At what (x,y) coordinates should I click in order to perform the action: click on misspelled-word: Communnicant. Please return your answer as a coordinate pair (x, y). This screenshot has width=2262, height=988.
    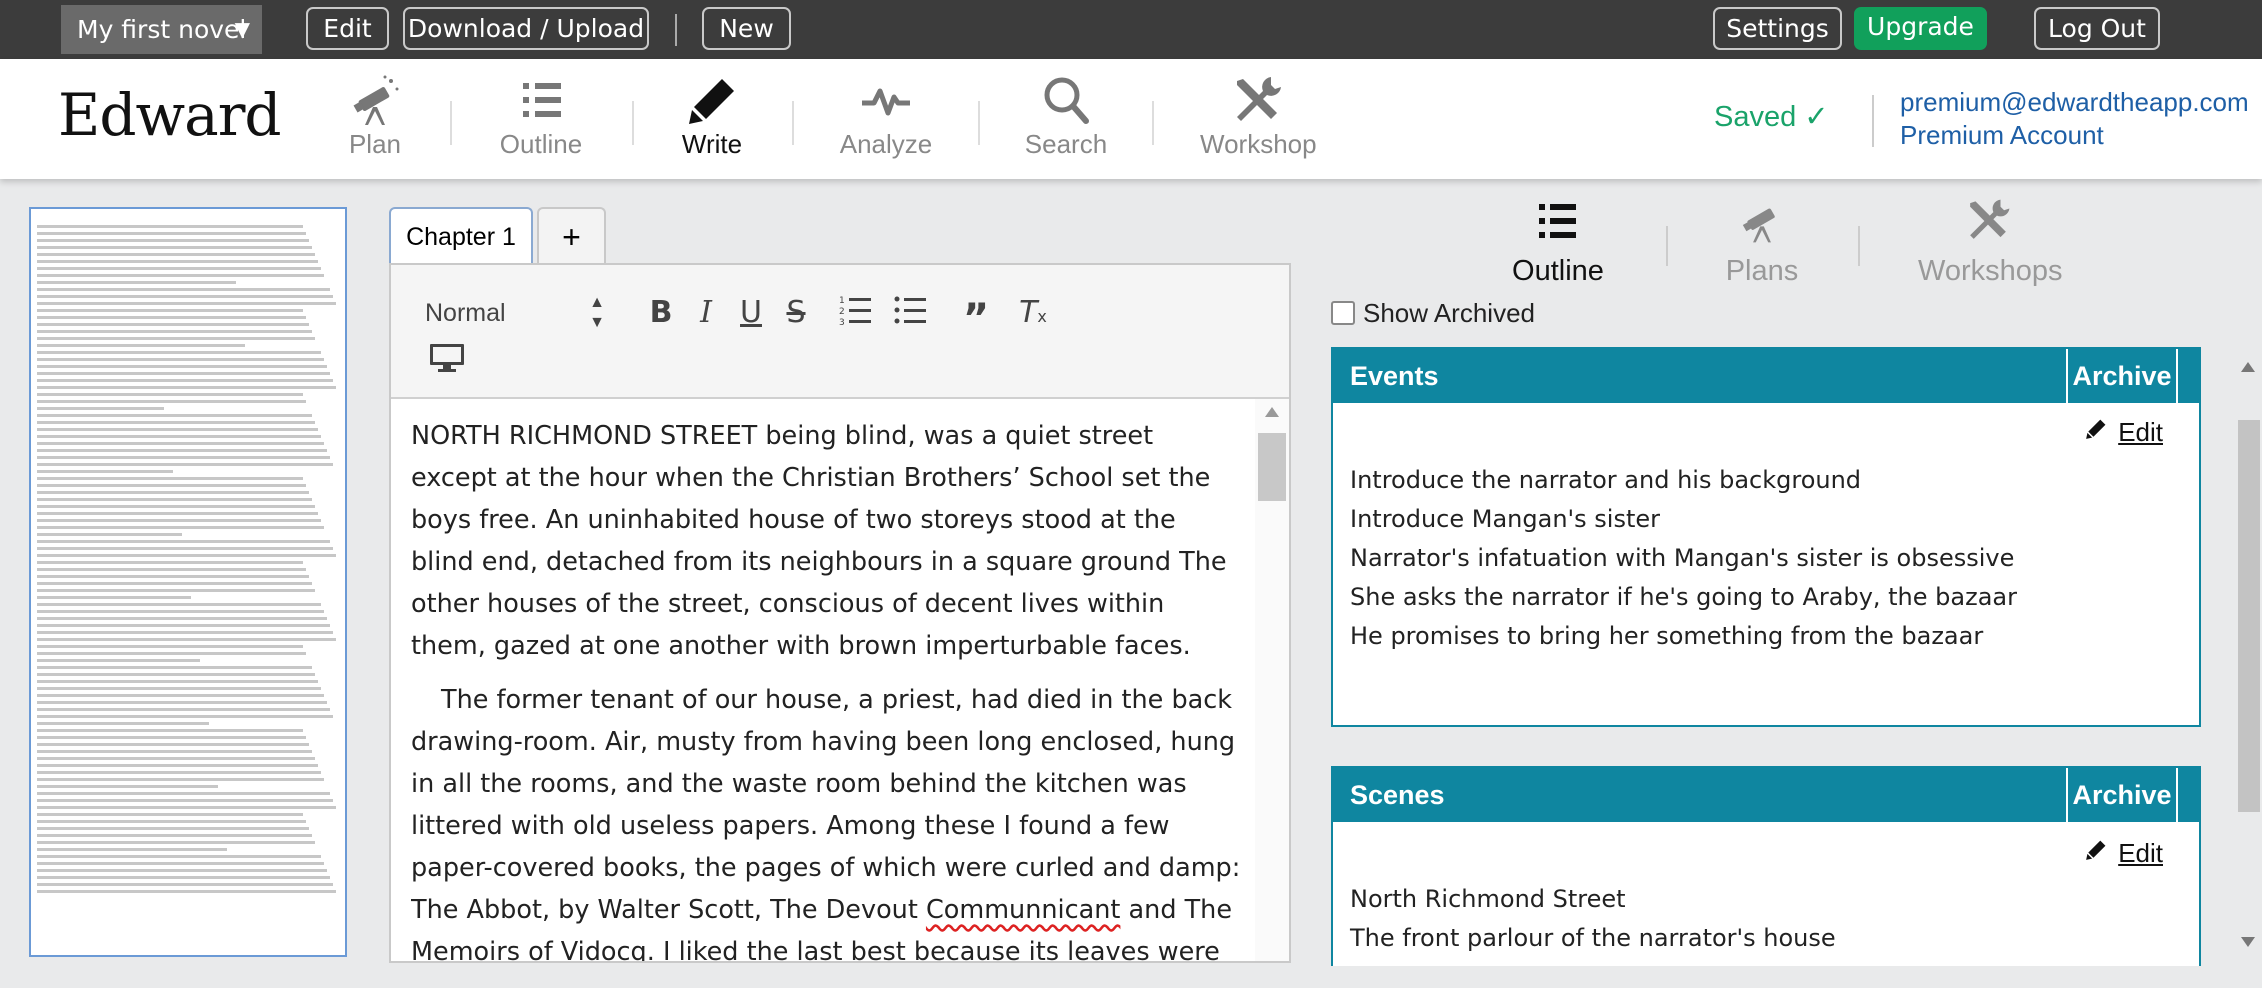
    Looking at the image, I should click on (1023, 910).